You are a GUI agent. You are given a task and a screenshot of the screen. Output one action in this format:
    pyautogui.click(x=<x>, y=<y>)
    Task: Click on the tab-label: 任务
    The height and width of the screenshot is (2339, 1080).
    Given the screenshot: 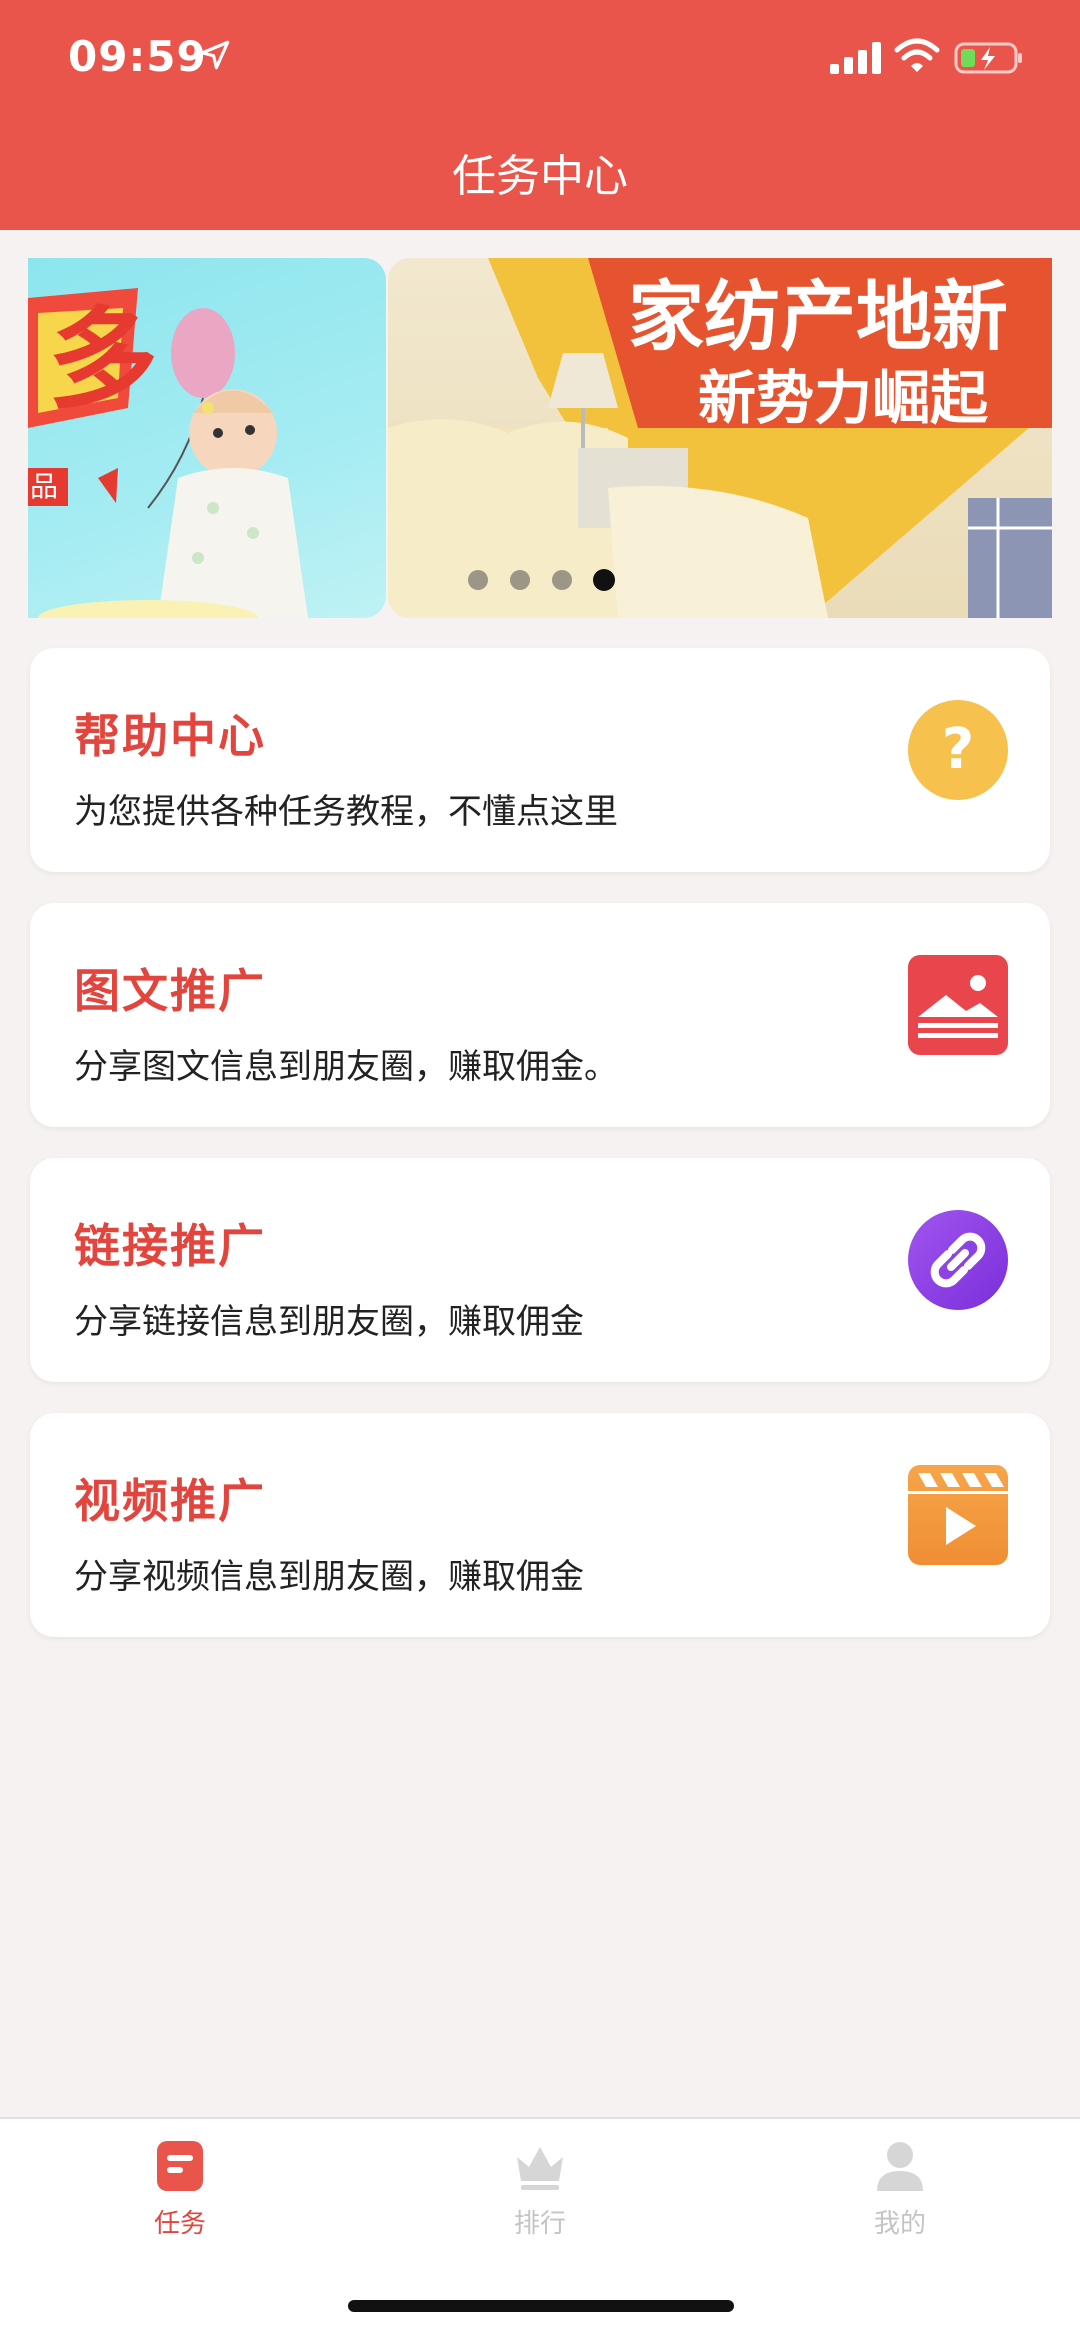 What is the action you would take?
    pyautogui.click(x=179, y=2224)
    